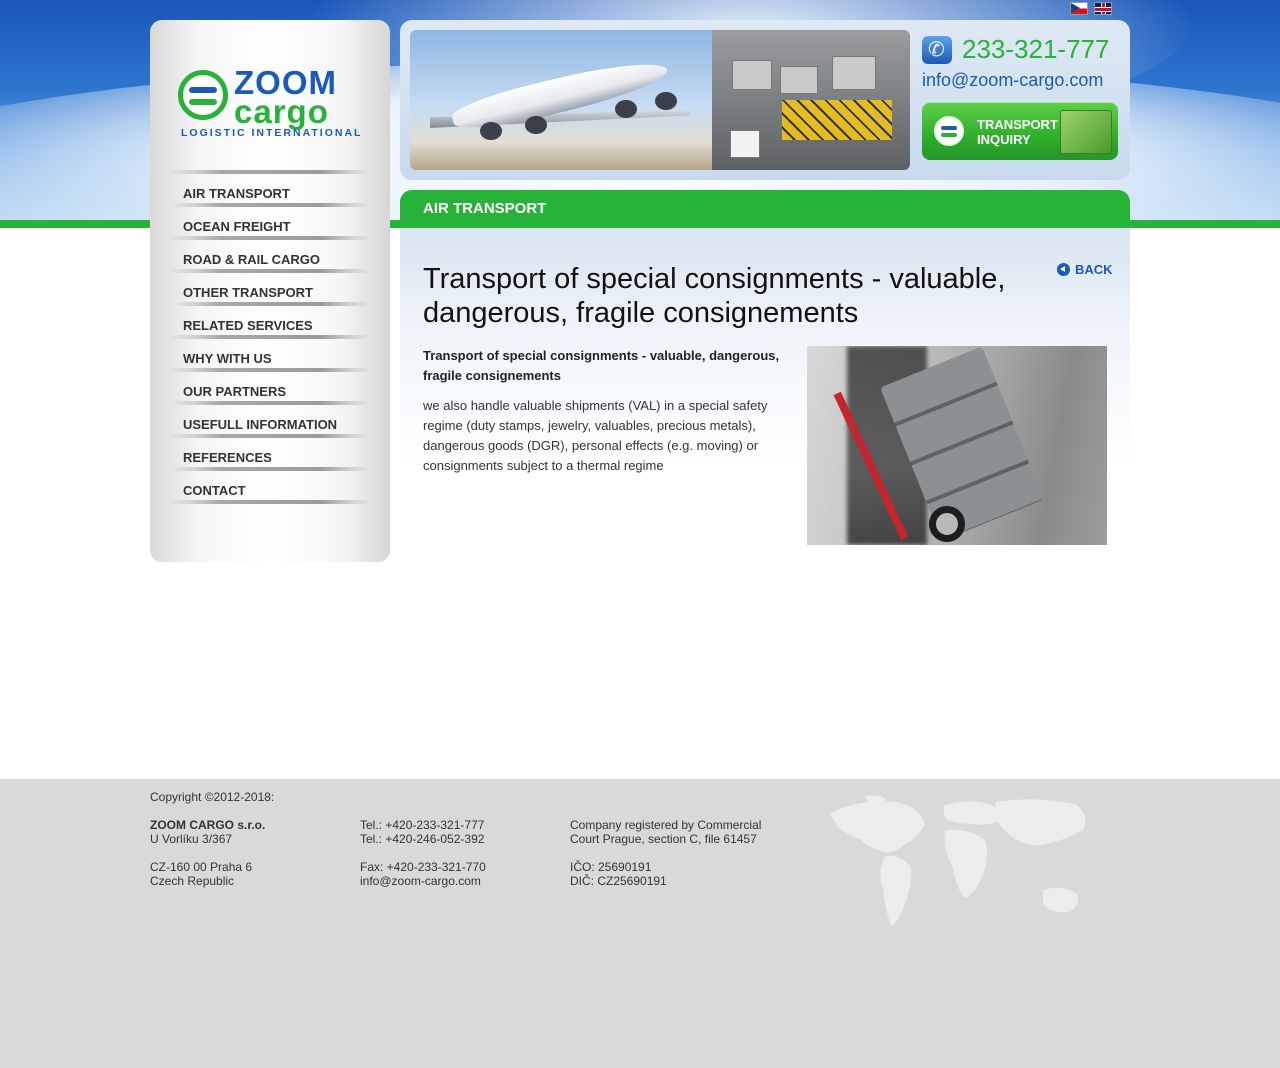 This screenshot has width=1280, height=1068. I want to click on phone-number: 233-321-777, so click(1035, 49).